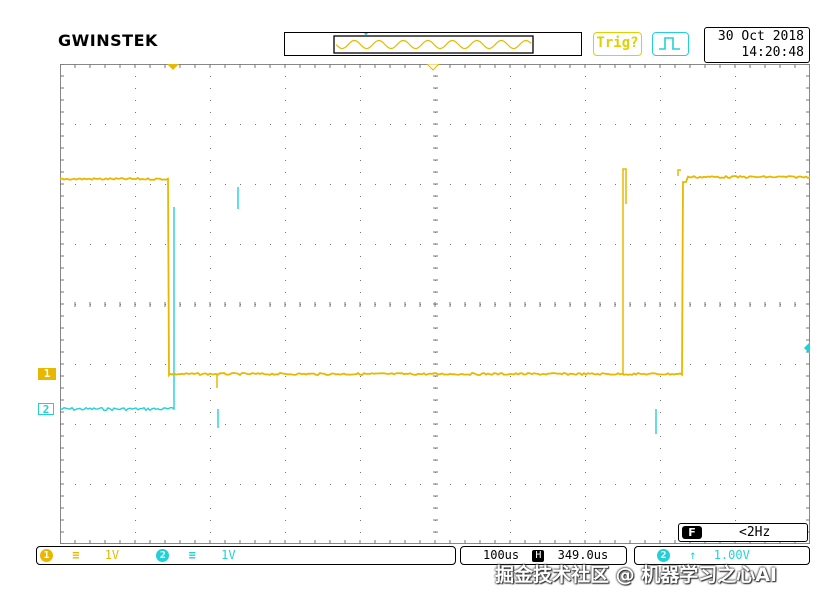 Image resolution: width=838 pixels, height=603 pixels. I want to click on date-time-display: 30 Oct 2018 14:20:48, so click(757, 45).